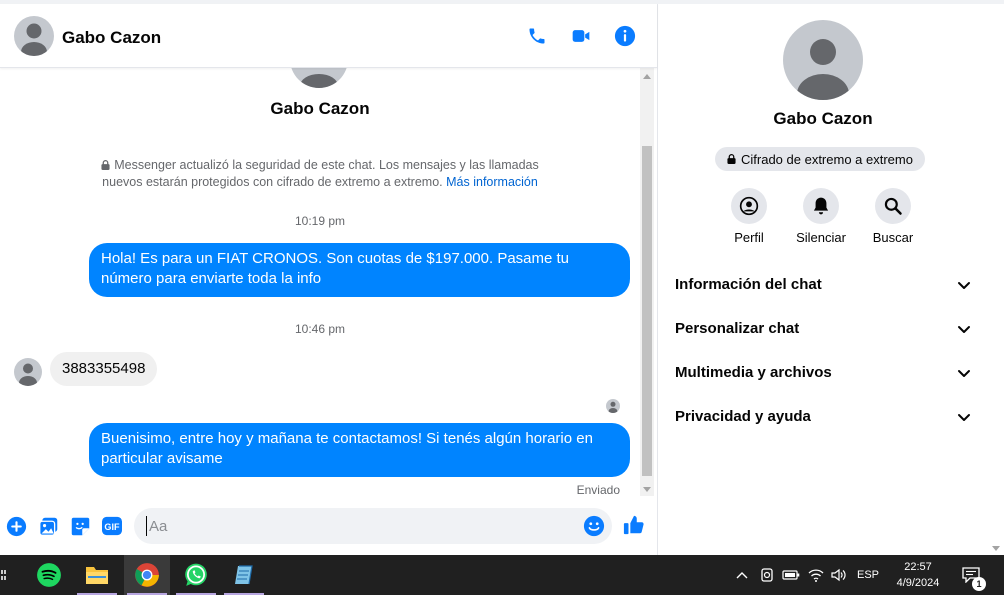 This screenshot has width=1004, height=595. I want to click on contact-avatar, so click(34, 36).